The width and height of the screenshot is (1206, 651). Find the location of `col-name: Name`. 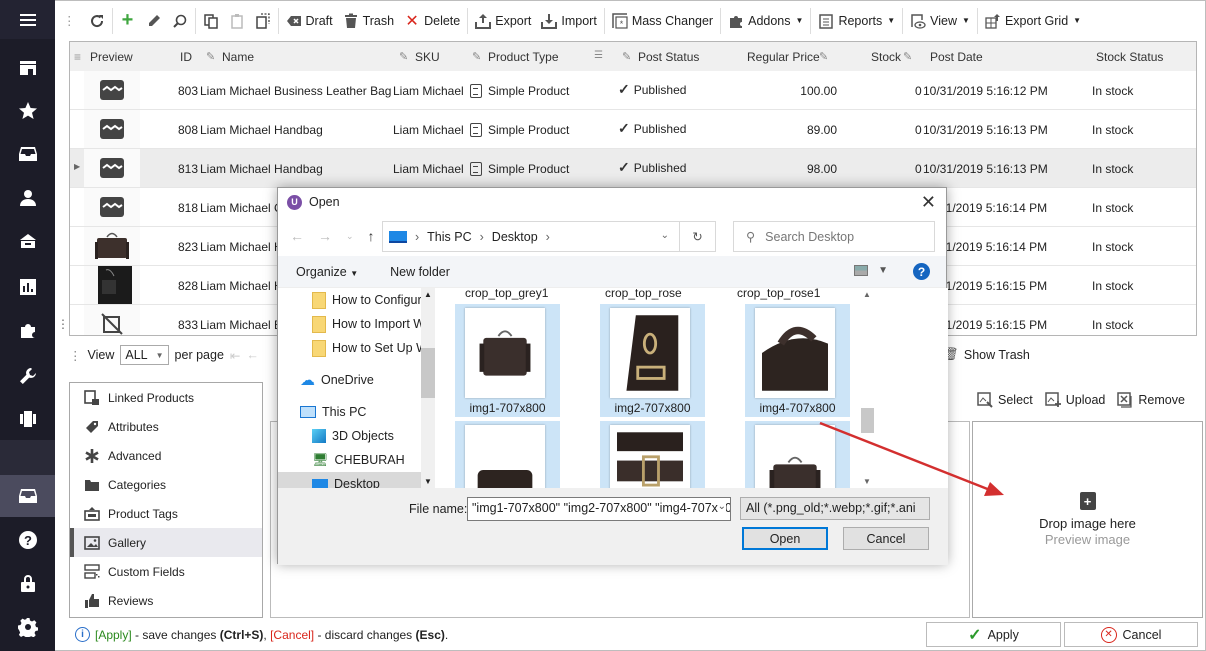

col-name: Name is located at coordinates (238, 57).